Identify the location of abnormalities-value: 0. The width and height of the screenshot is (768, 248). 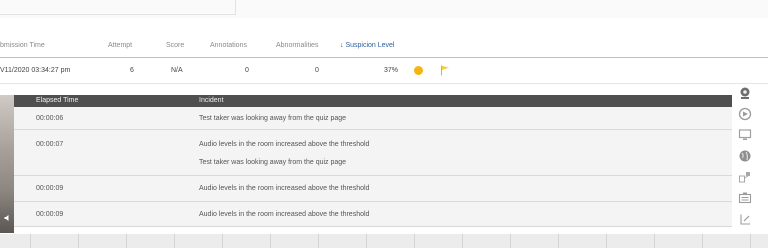
(317, 70).